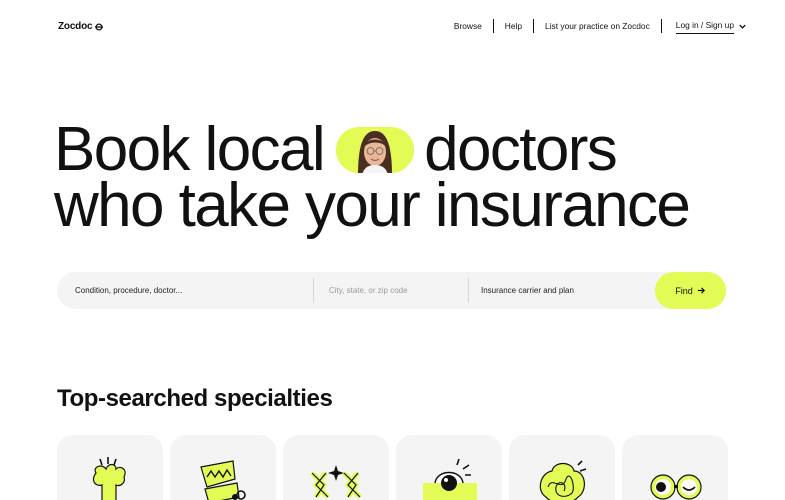 The width and height of the screenshot is (785, 500). Describe the element at coordinates (336, 482) in the screenshot. I see `dermatologist-icon` at that location.